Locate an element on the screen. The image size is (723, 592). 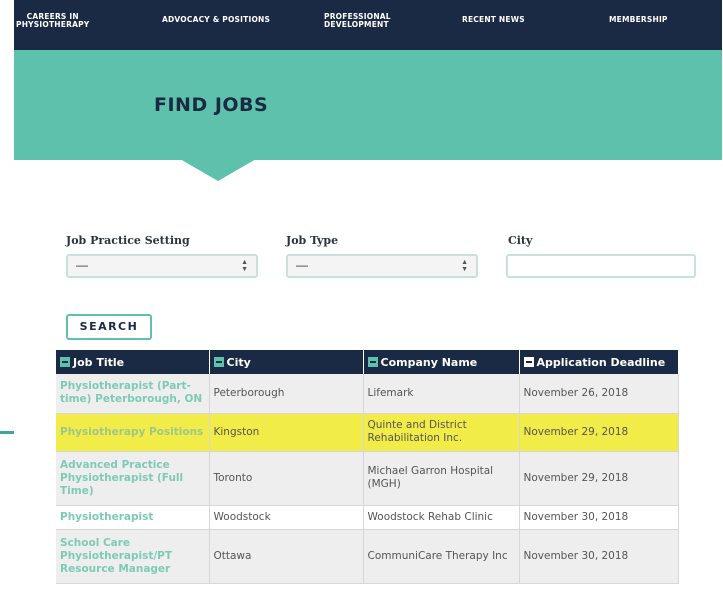
nav-careers-line2: Physiotherapy is located at coordinates (53, 24).